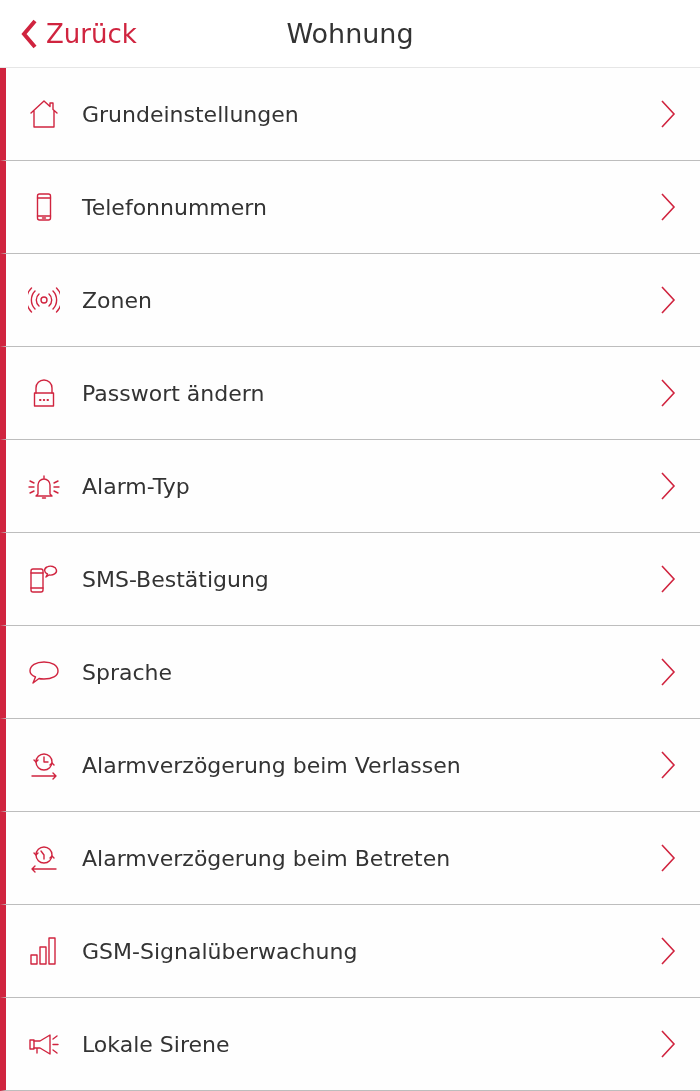 The image size is (700, 1091). I want to click on back-button: Zurück, so click(78, 33).